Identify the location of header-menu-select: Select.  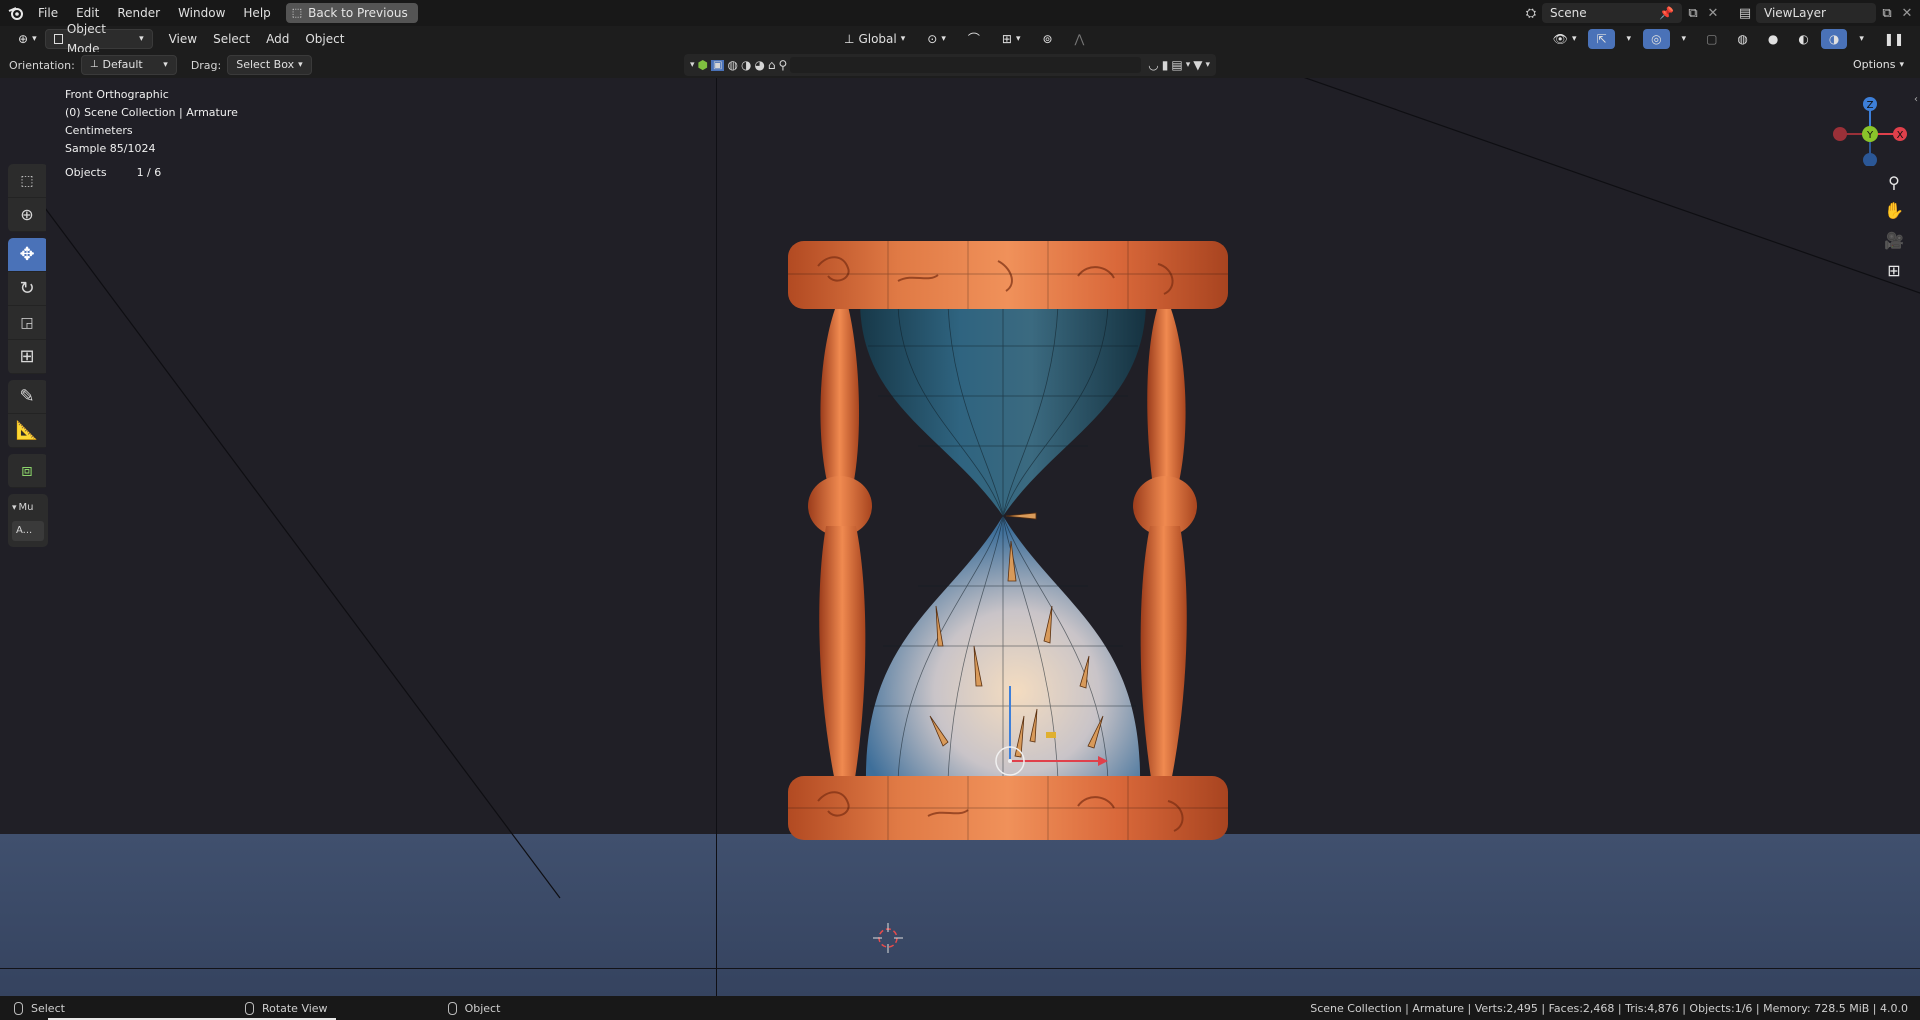
(231, 39).